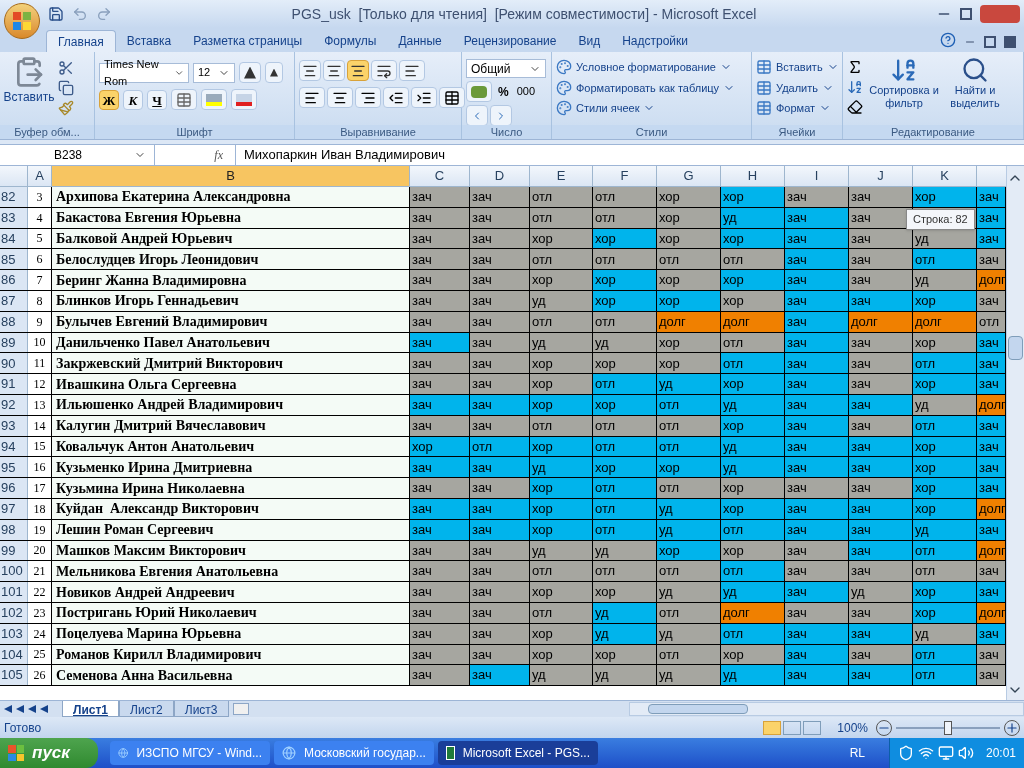 This screenshot has height=768, width=1024. What do you see at coordinates (420, 41) in the screenshot?
I see `ribbon-tab: Данные` at bounding box center [420, 41].